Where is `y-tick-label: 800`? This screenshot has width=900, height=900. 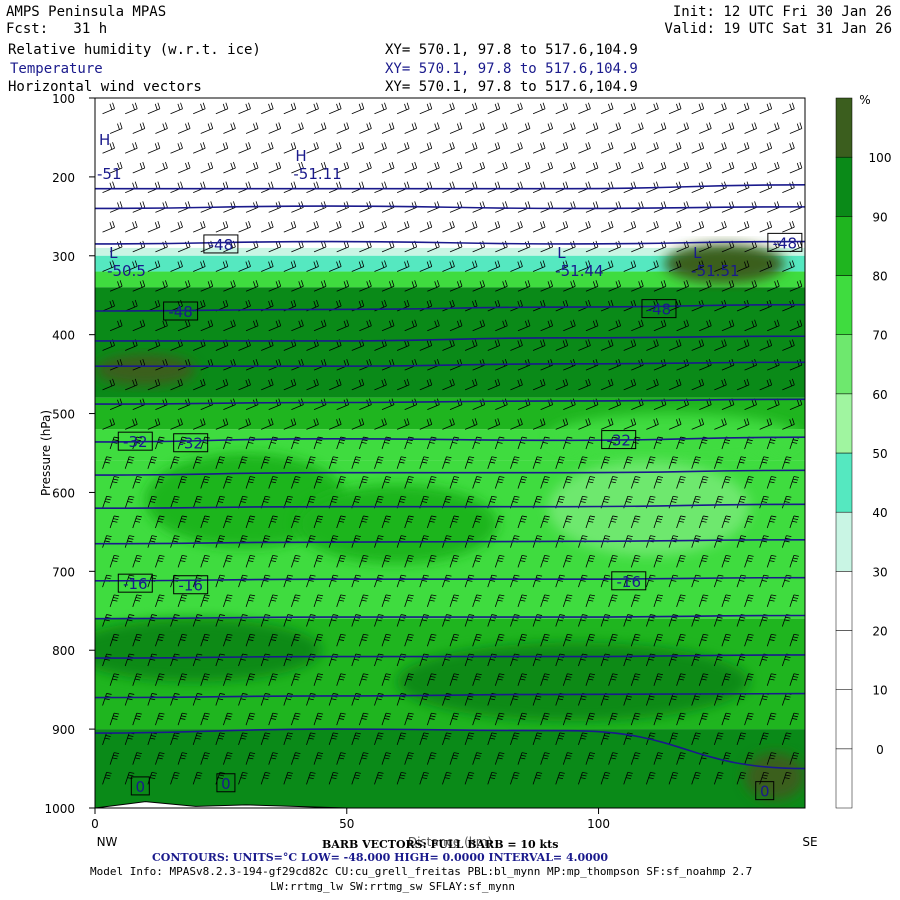
y-tick-label: 800 is located at coordinates (63, 651).